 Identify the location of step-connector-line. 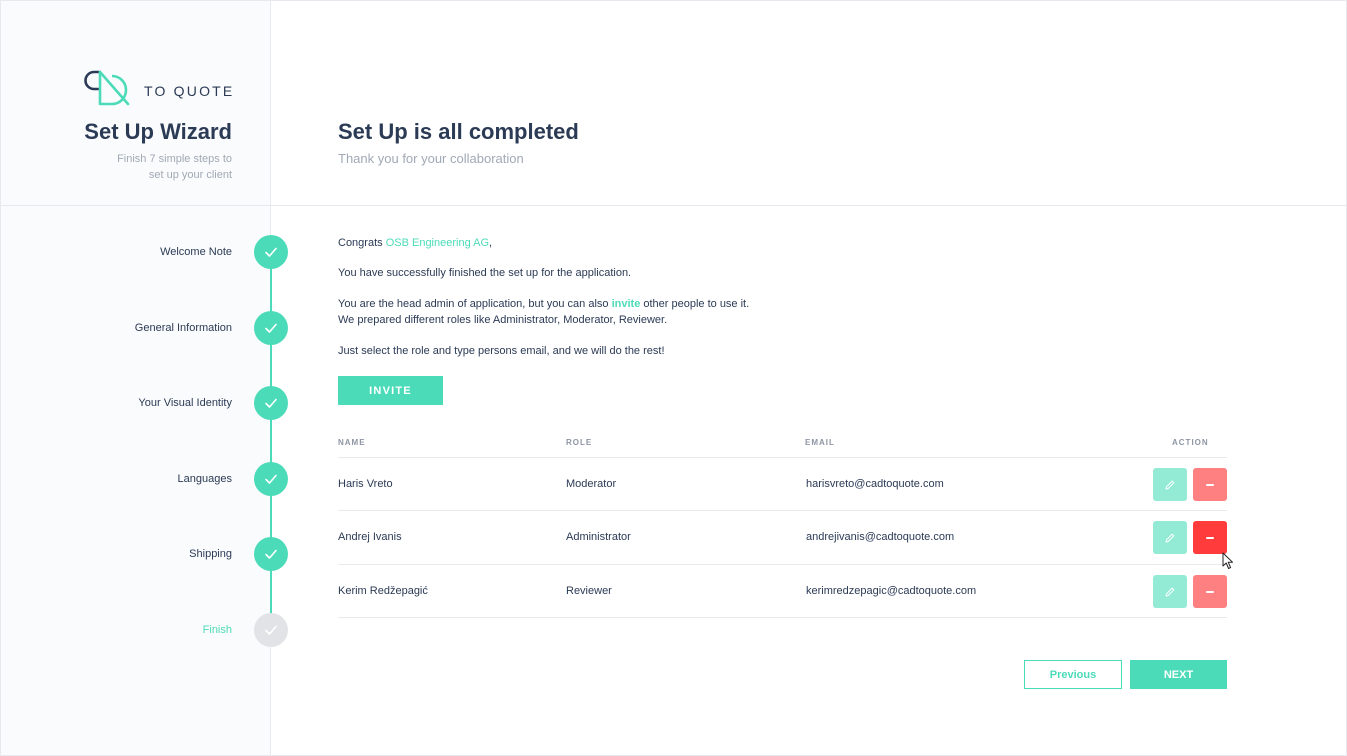
(271, 441).